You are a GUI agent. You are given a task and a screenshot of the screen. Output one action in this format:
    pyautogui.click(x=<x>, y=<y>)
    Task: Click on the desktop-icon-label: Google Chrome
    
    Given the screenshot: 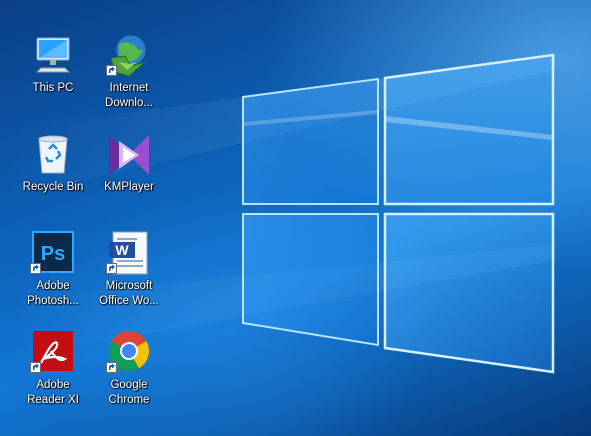 What is the action you would take?
    pyautogui.click(x=129, y=392)
    